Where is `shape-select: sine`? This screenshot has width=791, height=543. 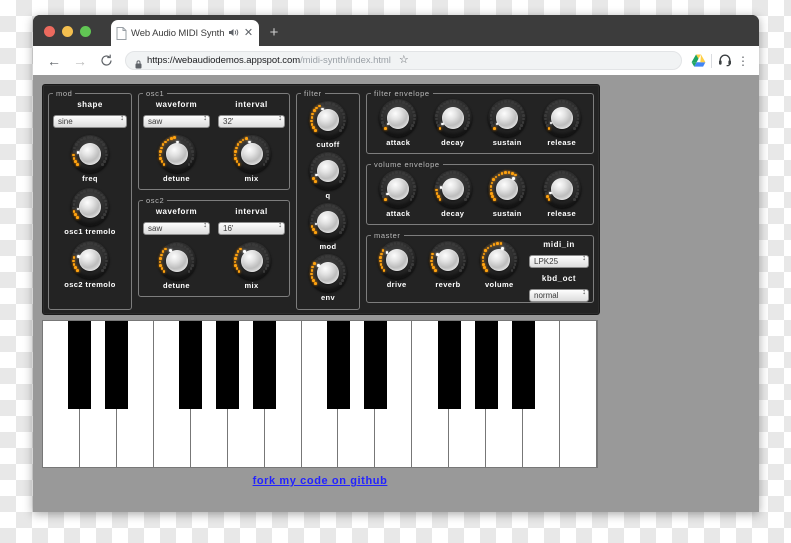 shape-select: sine is located at coordinates (90, 121).